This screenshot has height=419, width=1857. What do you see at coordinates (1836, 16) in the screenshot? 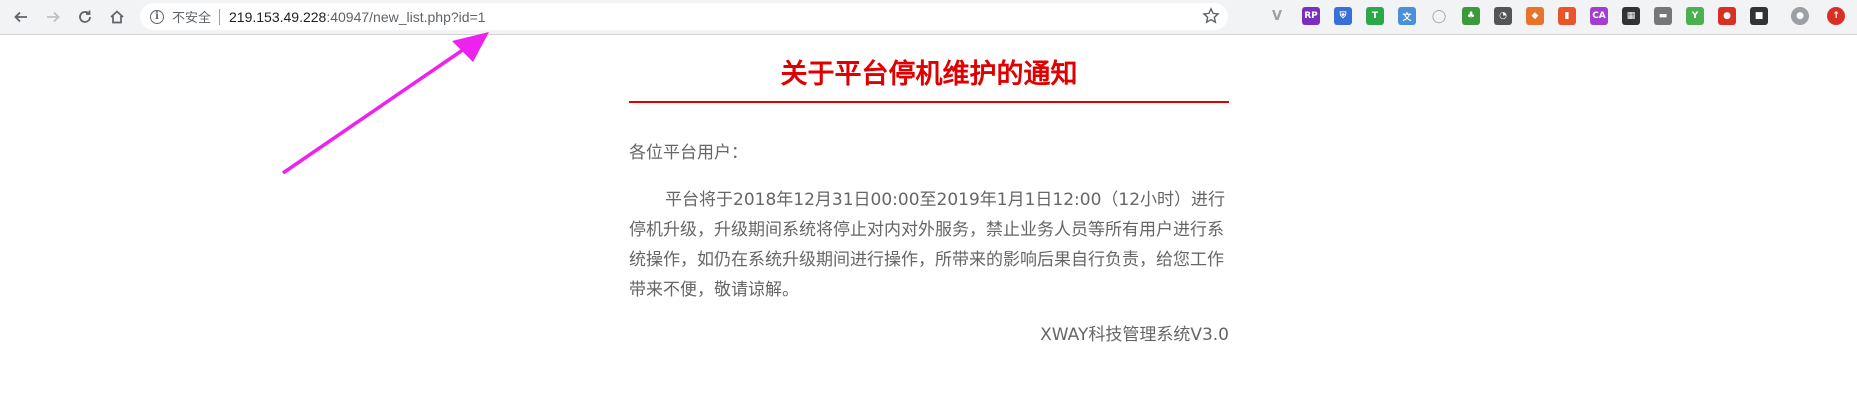
I see `update-icon: ↑` at bounding box center [1836, 16].